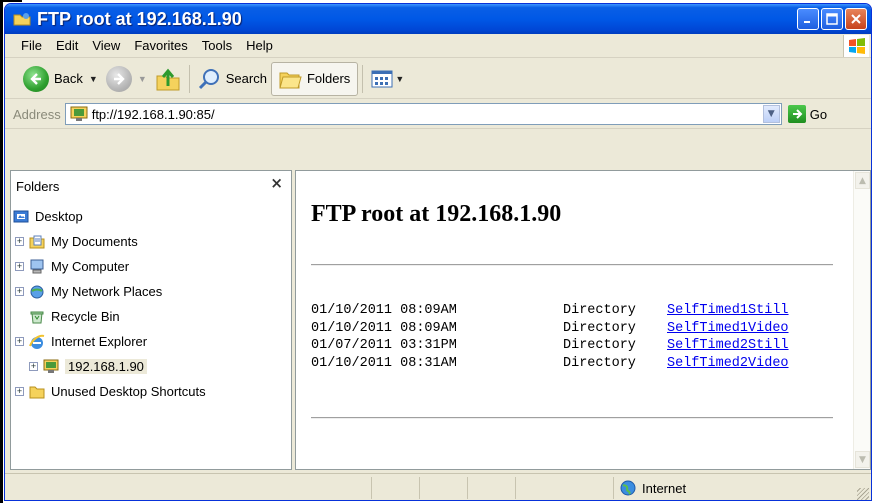 This screenshot has width=874, height=503. I want to click on tree-item-label: Recycle Bin, so click(85, 316).